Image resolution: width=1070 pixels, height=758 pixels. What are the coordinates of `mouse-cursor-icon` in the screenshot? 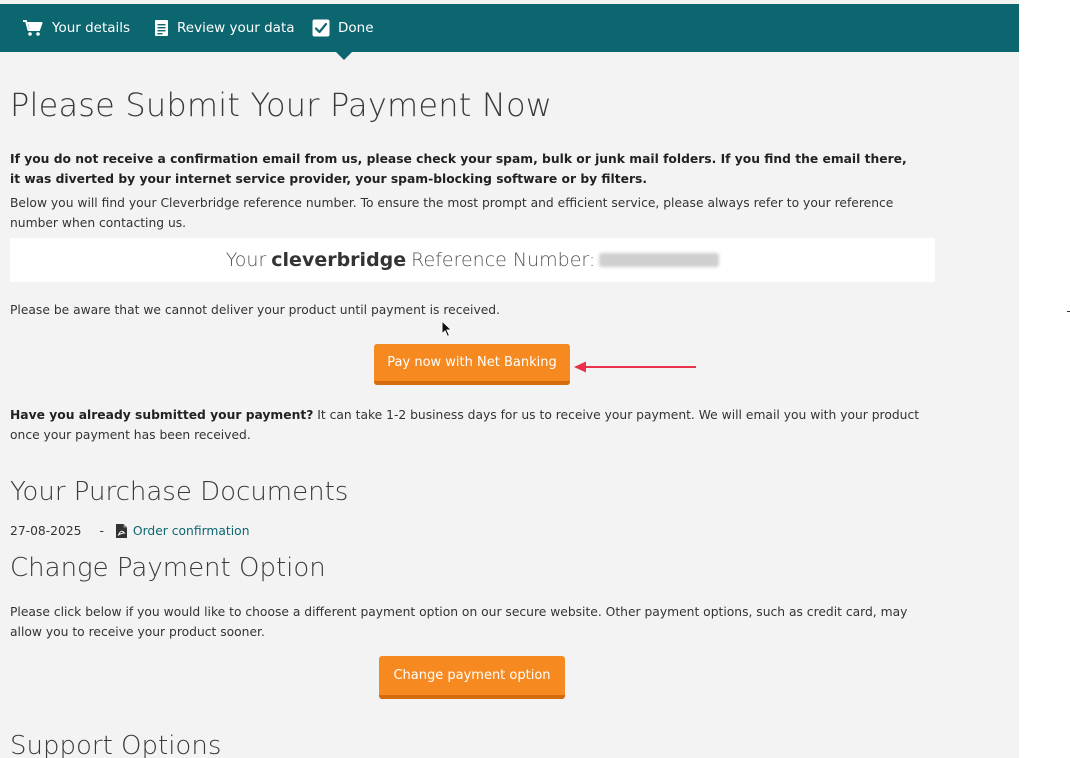 It's located at (447, 329).